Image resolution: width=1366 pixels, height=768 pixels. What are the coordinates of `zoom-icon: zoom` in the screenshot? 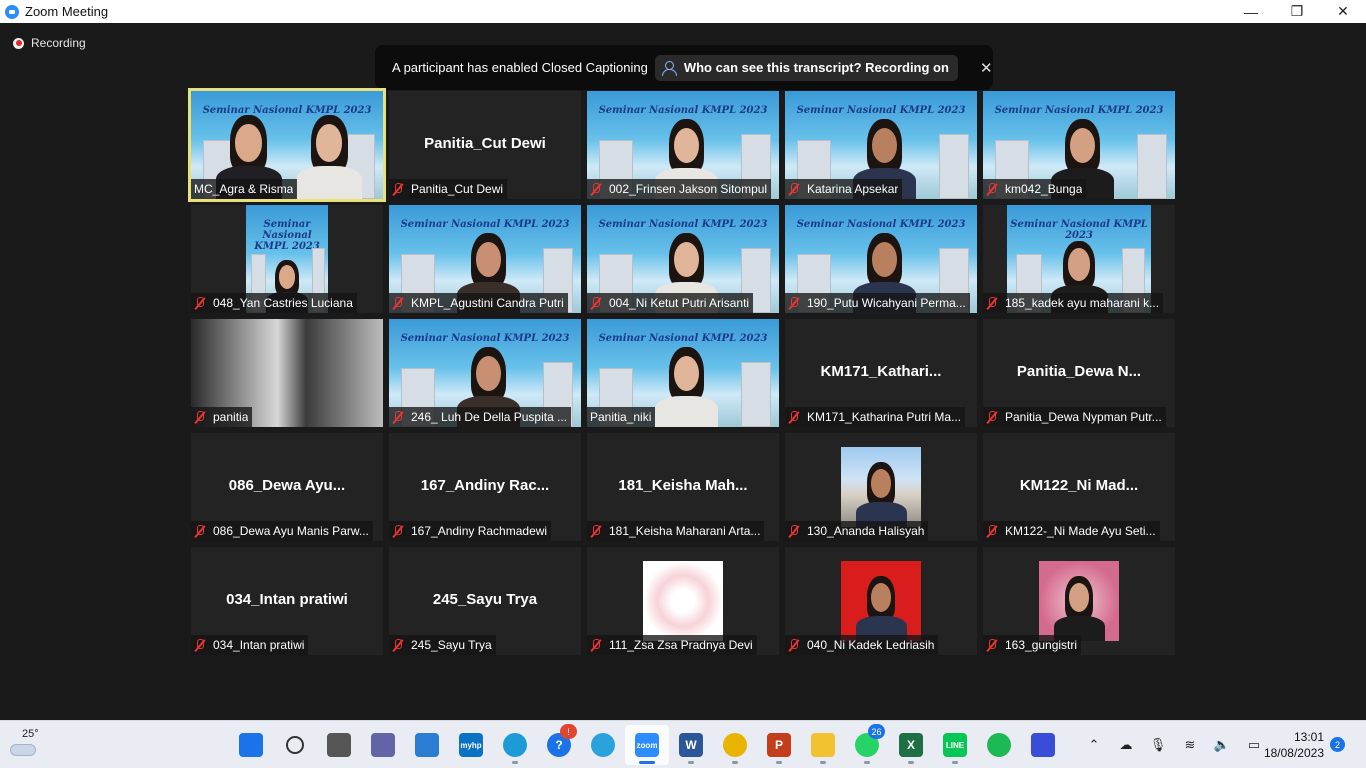 It's located at (647, 745).